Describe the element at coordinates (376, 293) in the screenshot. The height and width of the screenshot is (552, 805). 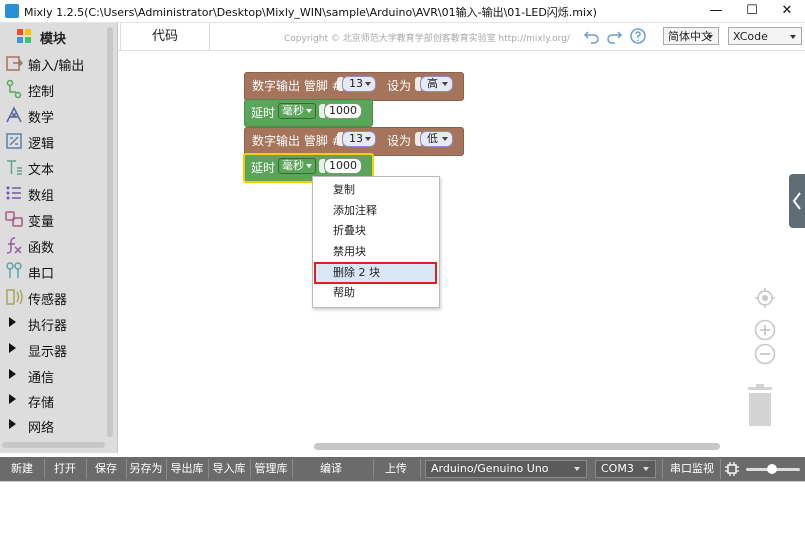
I see `menu-item-help: 帮助` at that location.